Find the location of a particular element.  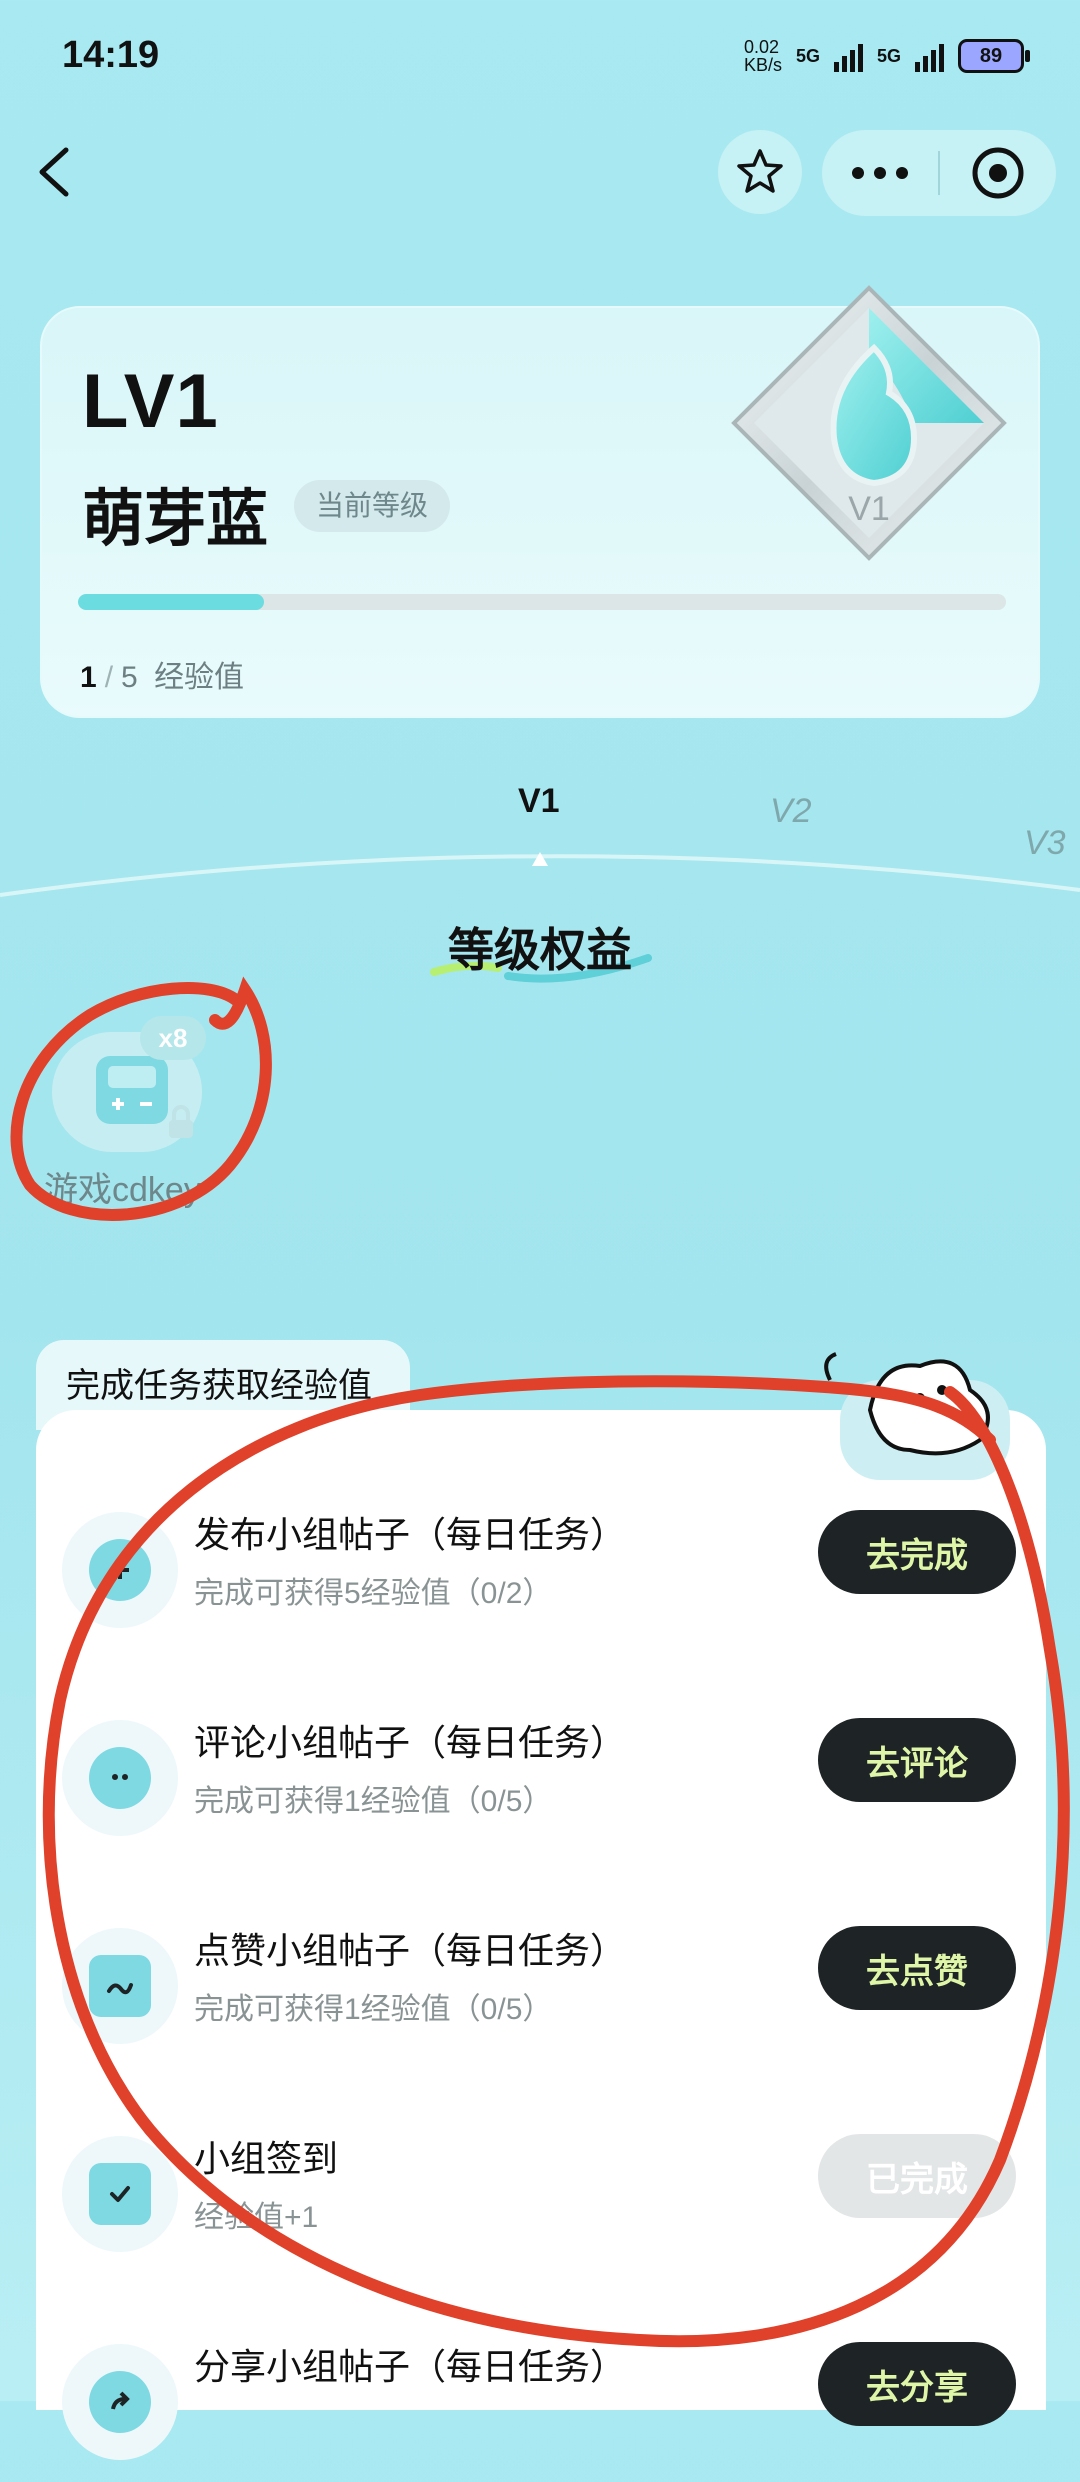

task-go-button: 去评论 is located at coordinates (917, 1760).